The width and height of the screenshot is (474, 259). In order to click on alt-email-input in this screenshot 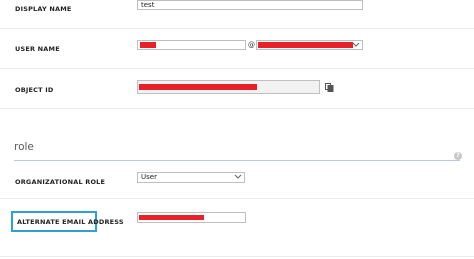, I will do `click(191, 217)`.